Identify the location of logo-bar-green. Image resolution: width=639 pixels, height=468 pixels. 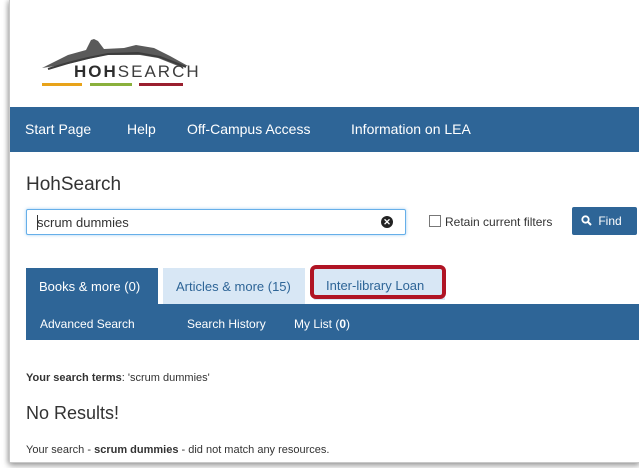
(111, 84).